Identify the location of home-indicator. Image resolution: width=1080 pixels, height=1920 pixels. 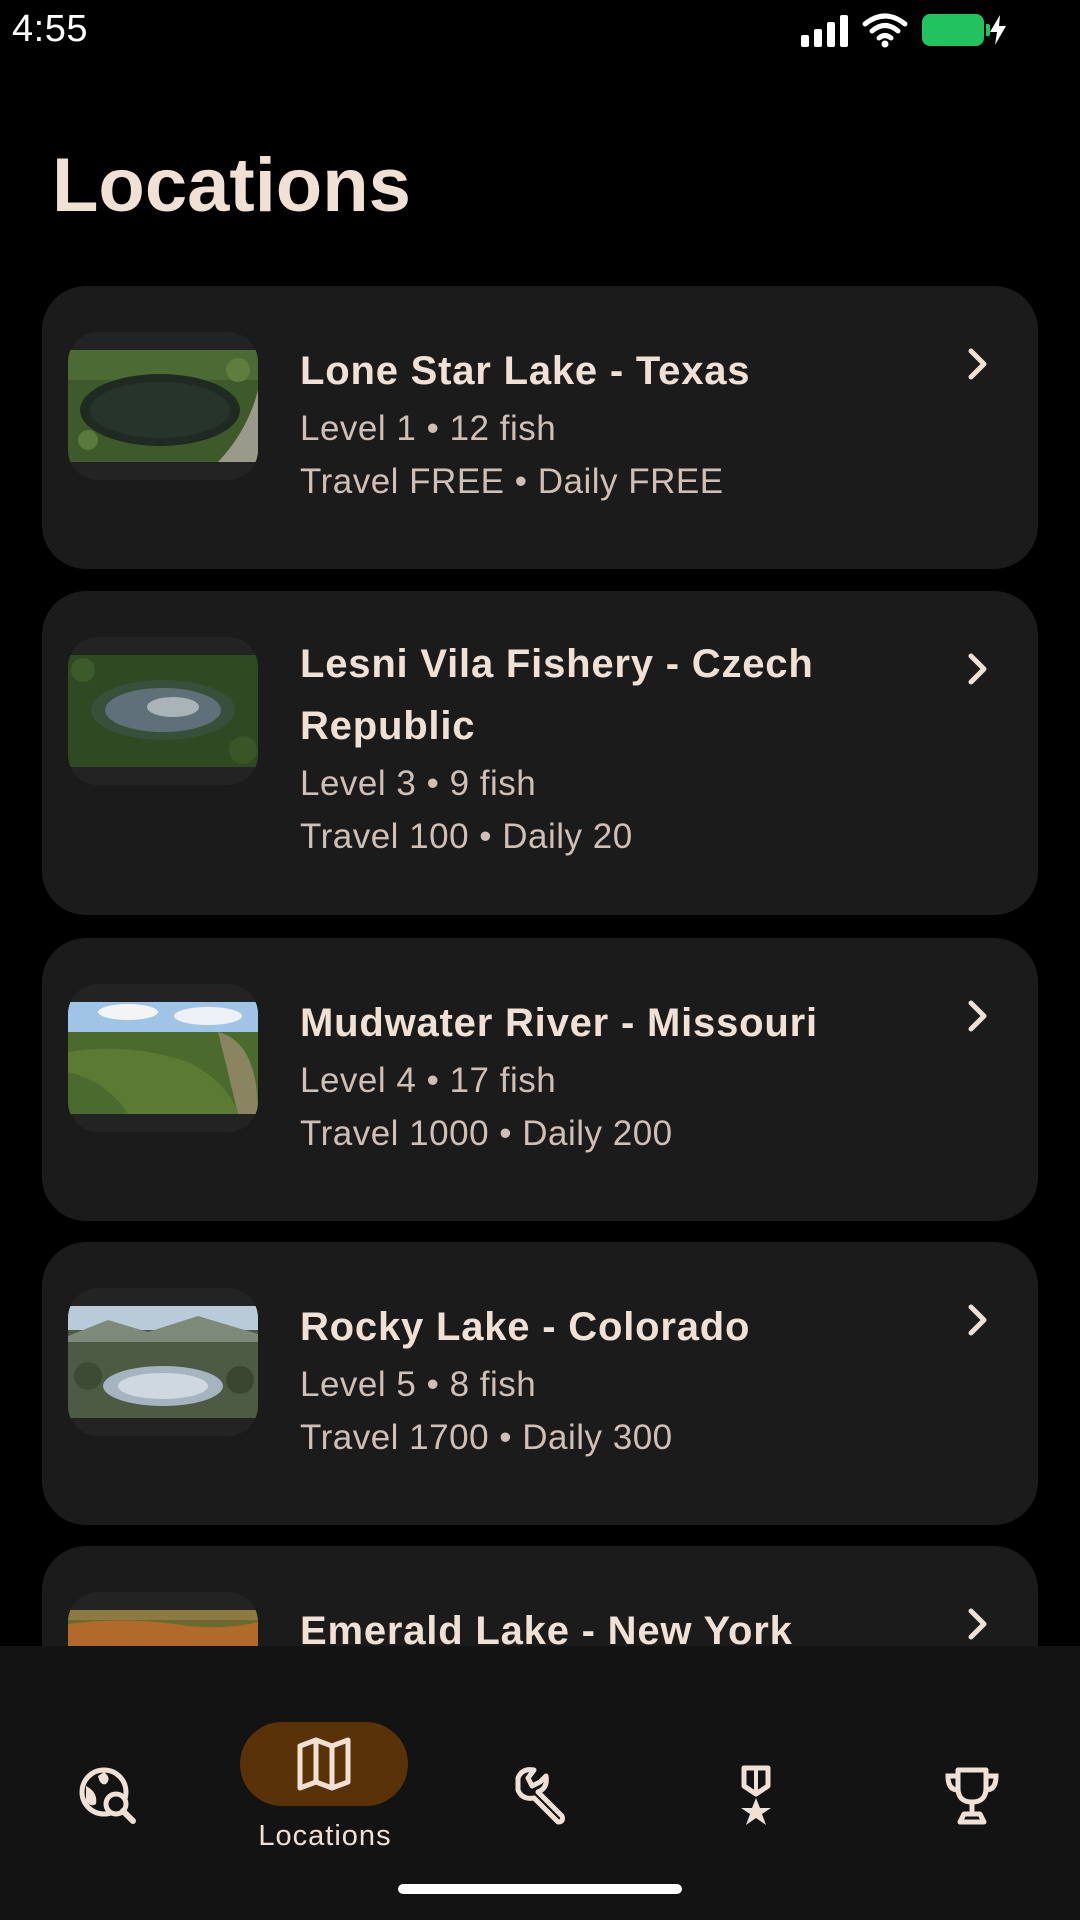
(540, 1889).